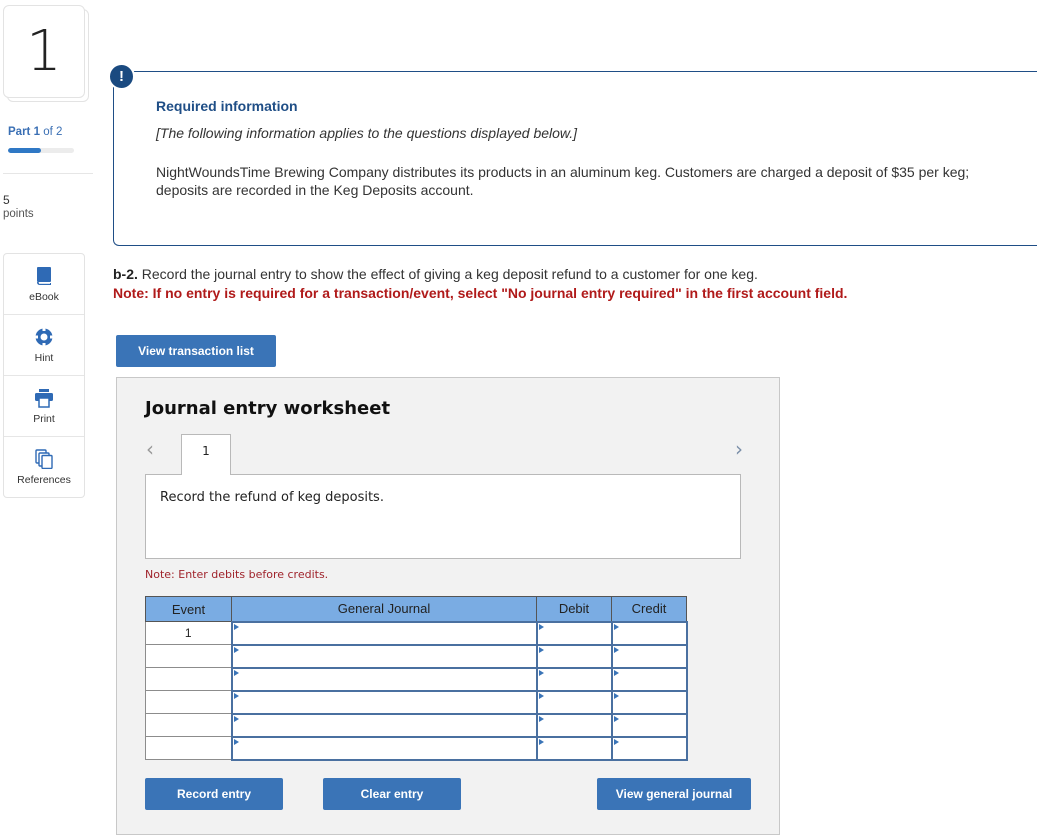 This screenshot has height=839, width=1037. I want to click on references-label: References, so click(44, 480).